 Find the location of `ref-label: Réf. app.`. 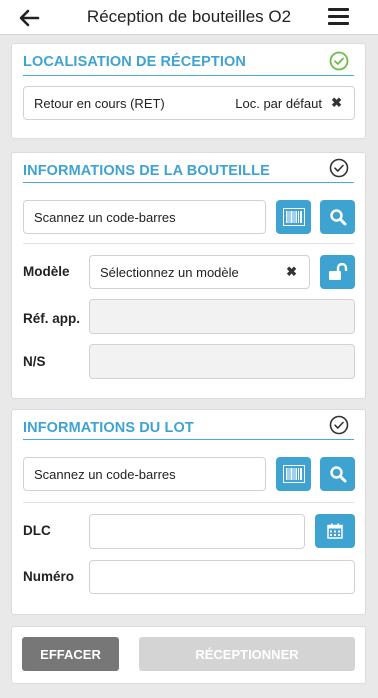

ref-label: Réf. app. is located at coordinates (52, 318).